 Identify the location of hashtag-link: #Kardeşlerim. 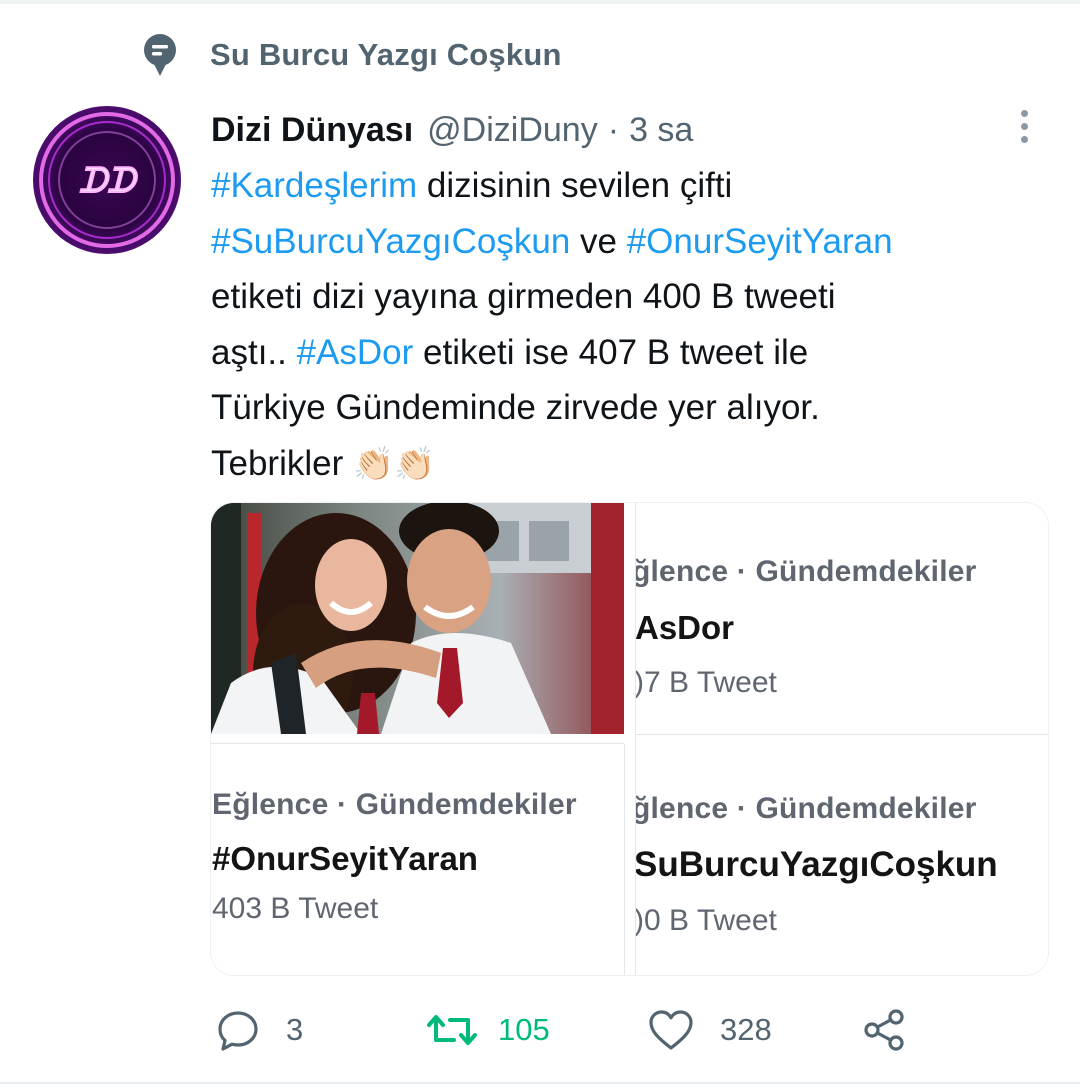
(314, 185).